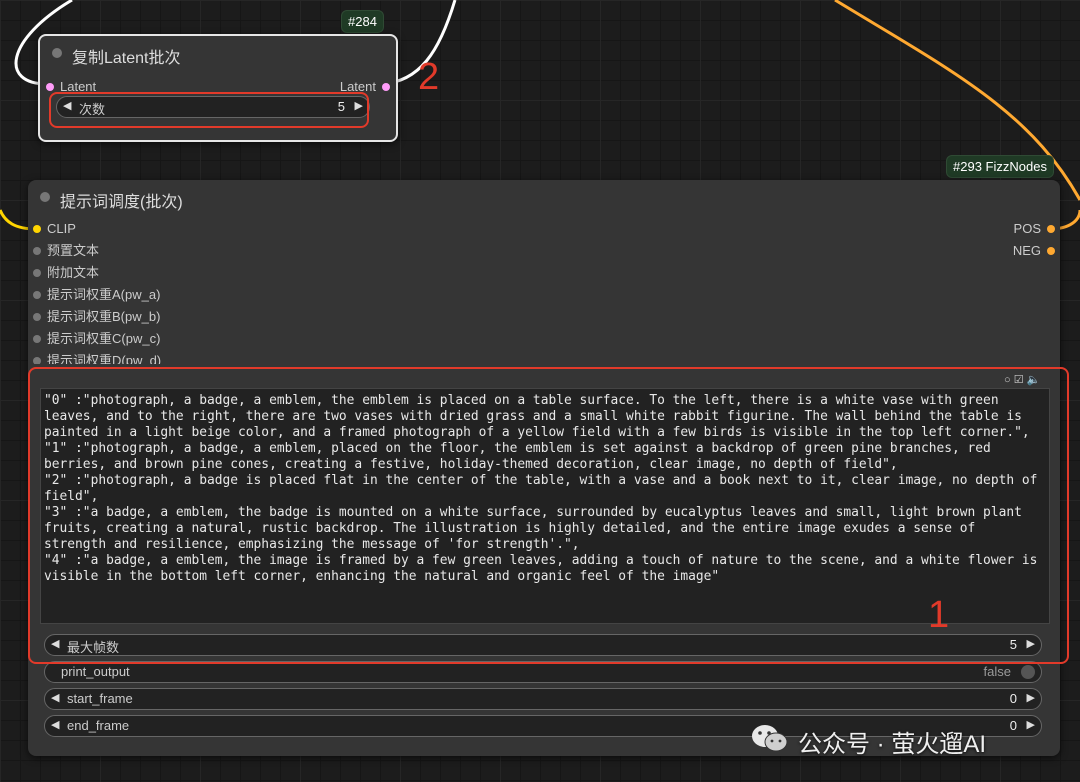  Describe the element at coordinates (104, 294) in the screenshot. I see `input-label: 提示词权重A(pw_a)` at that location.